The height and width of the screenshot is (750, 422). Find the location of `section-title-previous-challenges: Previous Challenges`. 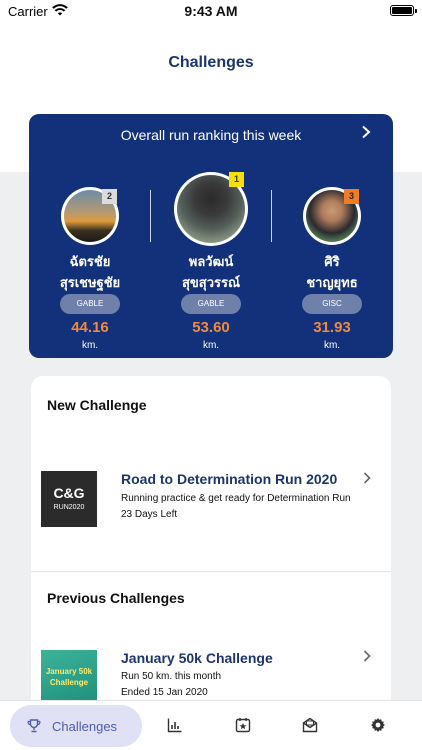

section-title-previous-challenges: Previous Challenges is located at coordinates (116, 598).